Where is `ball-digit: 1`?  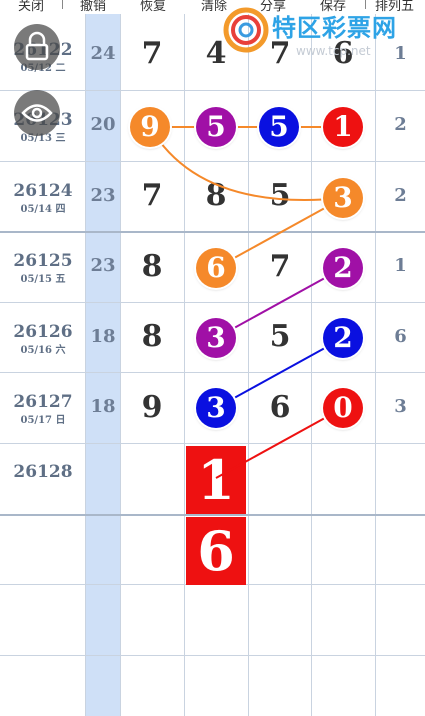 ball-digit: 1 is located at coordinates (343, 127).